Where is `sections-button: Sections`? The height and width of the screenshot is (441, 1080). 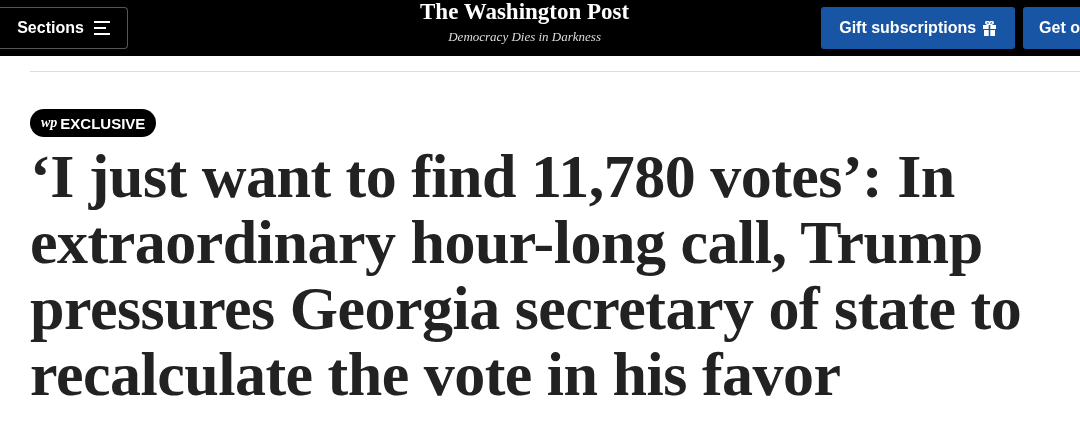
sections-button: Sections is located at coordinates (64, 28).